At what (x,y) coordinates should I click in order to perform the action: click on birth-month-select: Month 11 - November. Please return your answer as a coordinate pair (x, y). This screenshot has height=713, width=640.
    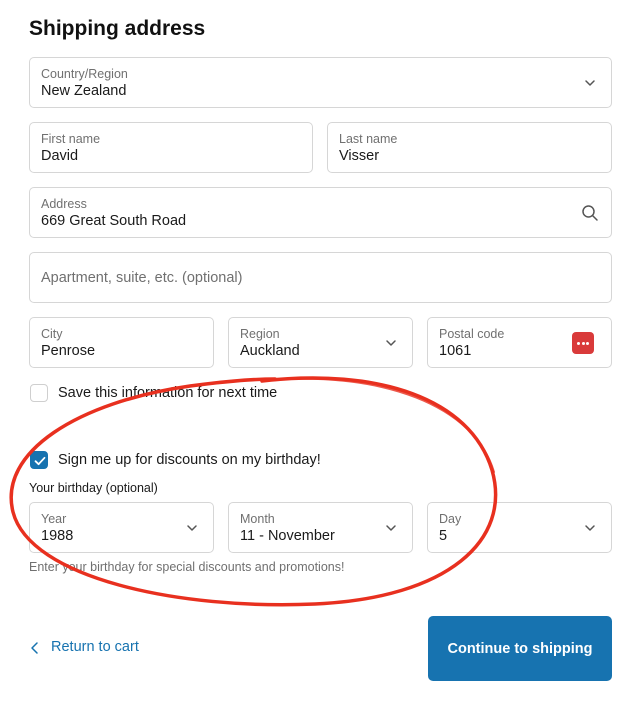
    Looking at the image, I should click on (320, 527).